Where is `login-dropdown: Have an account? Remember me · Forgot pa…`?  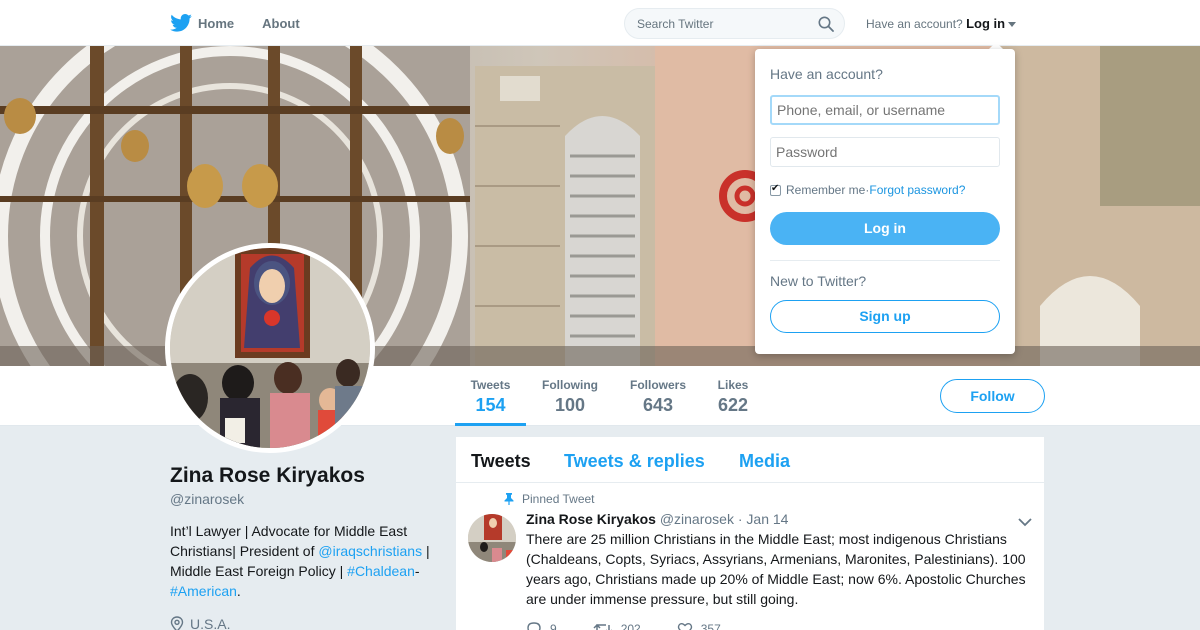 login-dropdown: Have an account? Remember me · Forgot pa… is located at coordinates (885, 201).